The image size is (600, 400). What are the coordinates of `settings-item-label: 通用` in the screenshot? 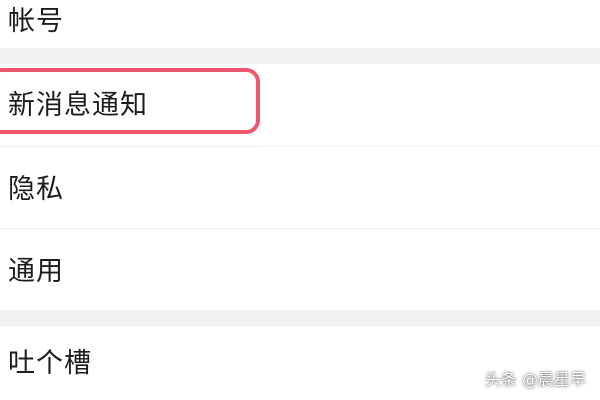 It's located at (36, 271).